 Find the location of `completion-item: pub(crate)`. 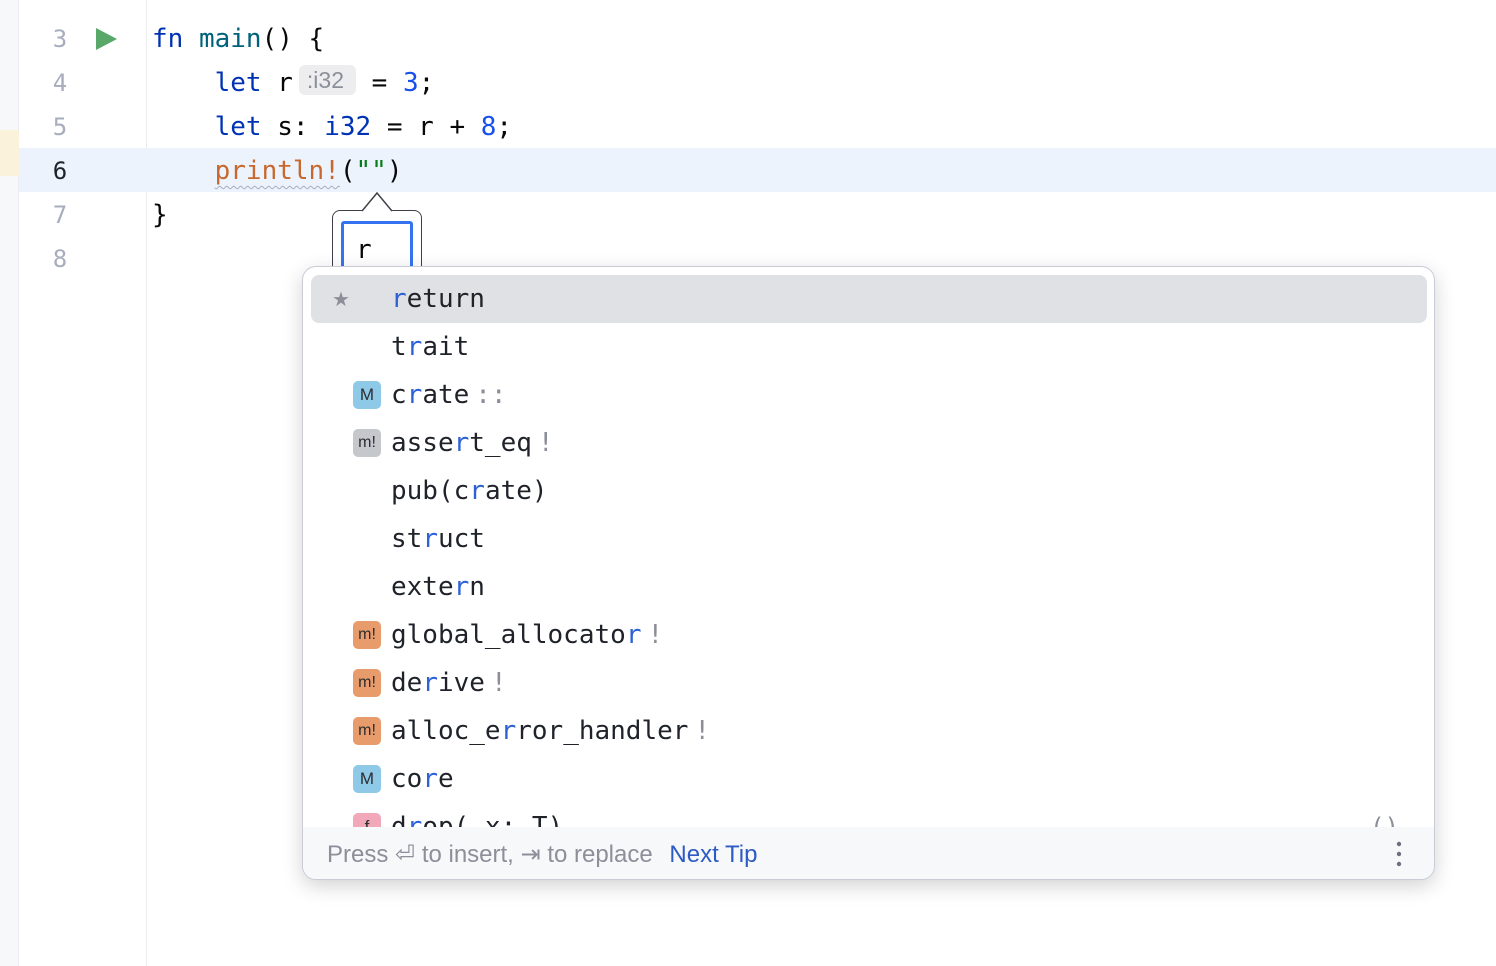

completion-item: pub(crate) is located at coordinates (869, 491).